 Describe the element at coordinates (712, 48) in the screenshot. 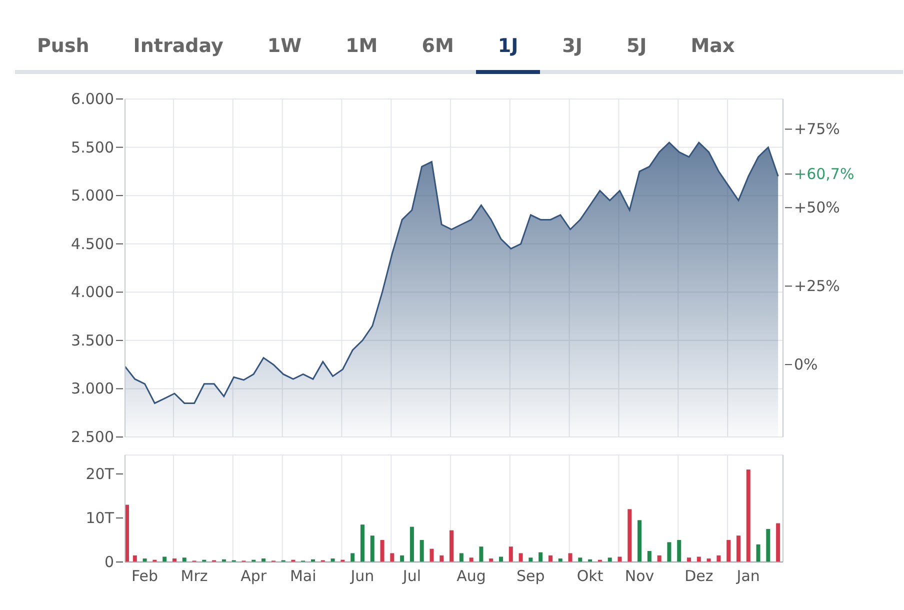

I see `range-tab: Max` at that location.